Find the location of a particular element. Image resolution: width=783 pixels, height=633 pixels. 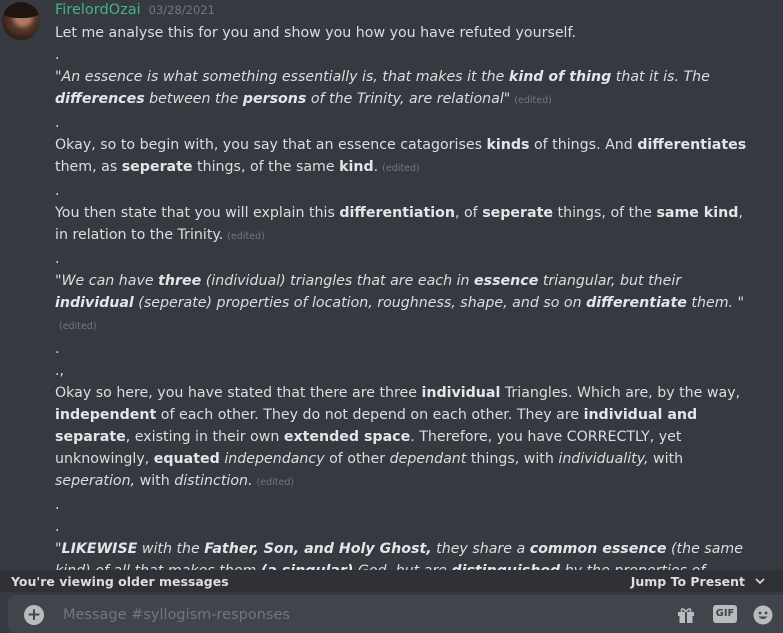

message-header: FirelordOzai 03/28/2021 is located at coordinates (135, 12).